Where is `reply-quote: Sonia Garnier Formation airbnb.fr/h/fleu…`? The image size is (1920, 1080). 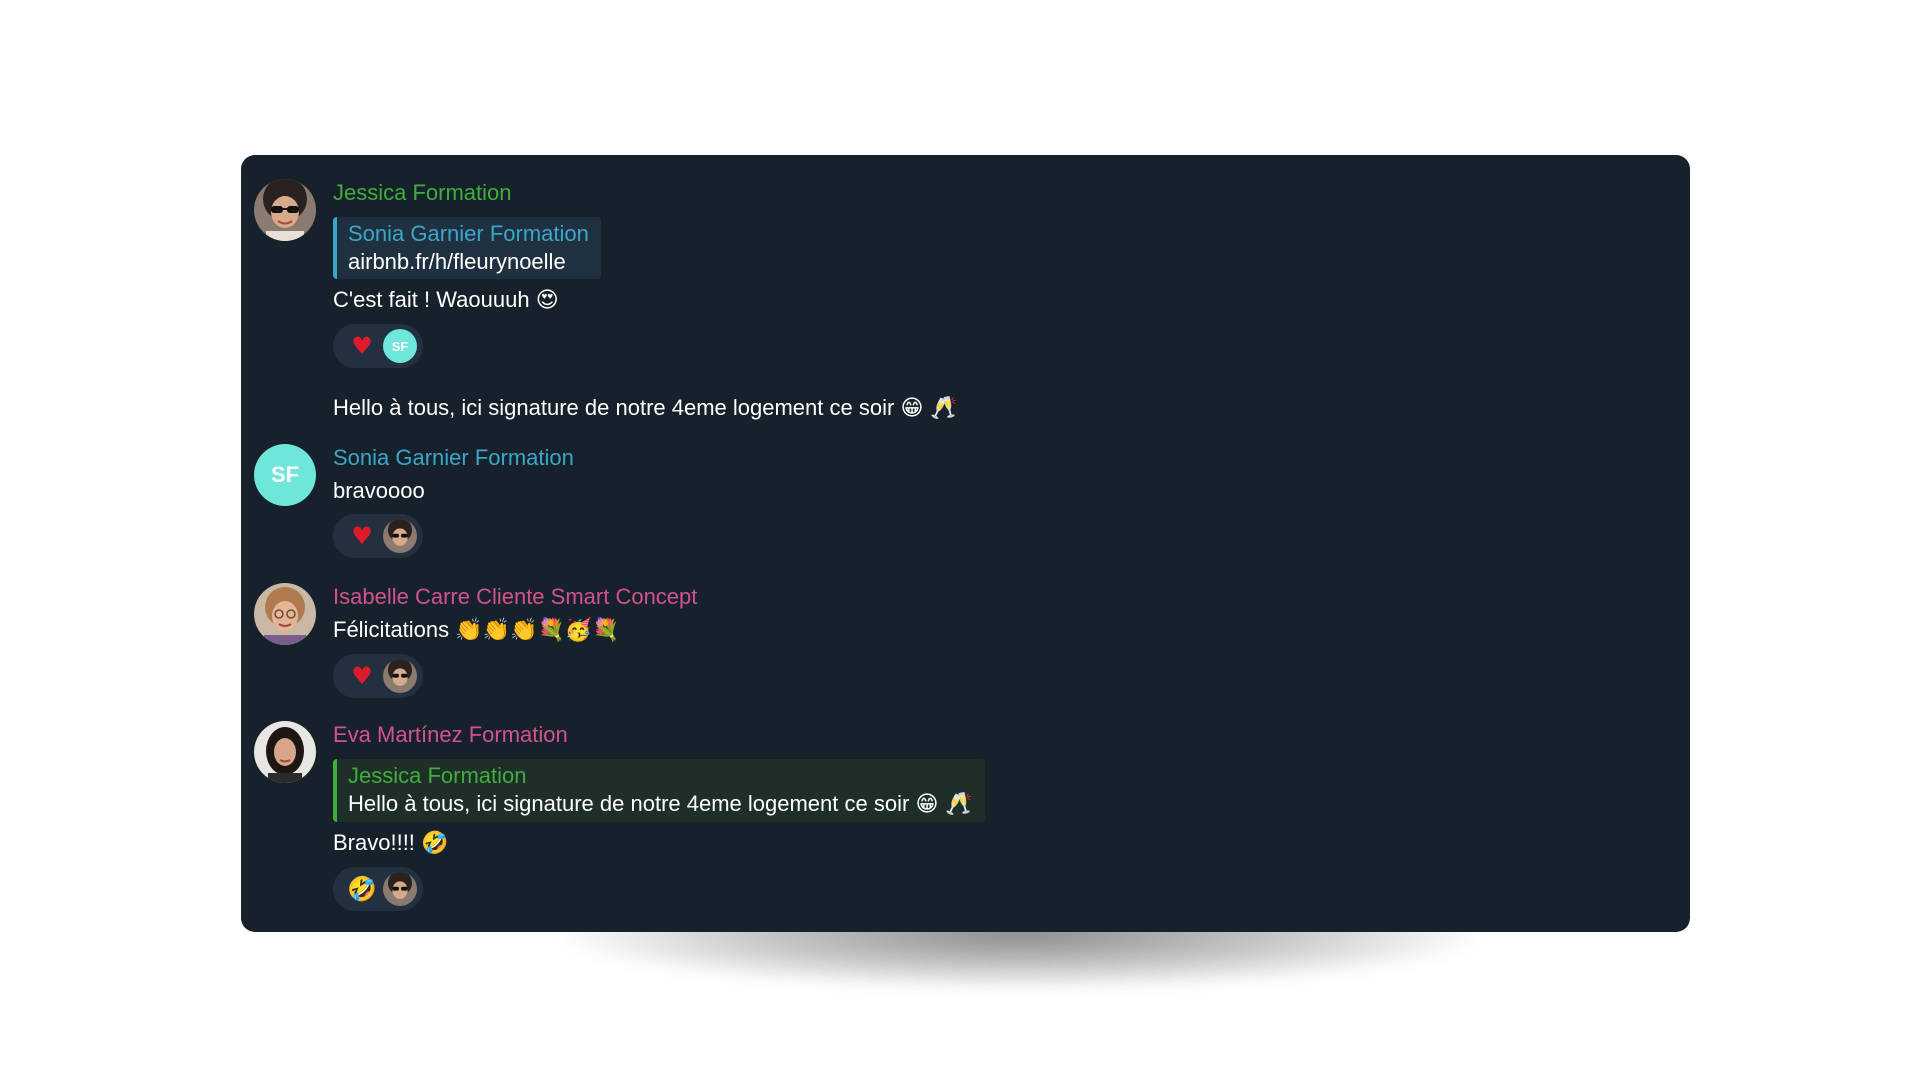
reply-quote: Sonia Garnier Formation airbnb.fr/h/fleu… is located at coordinates (467, 248).